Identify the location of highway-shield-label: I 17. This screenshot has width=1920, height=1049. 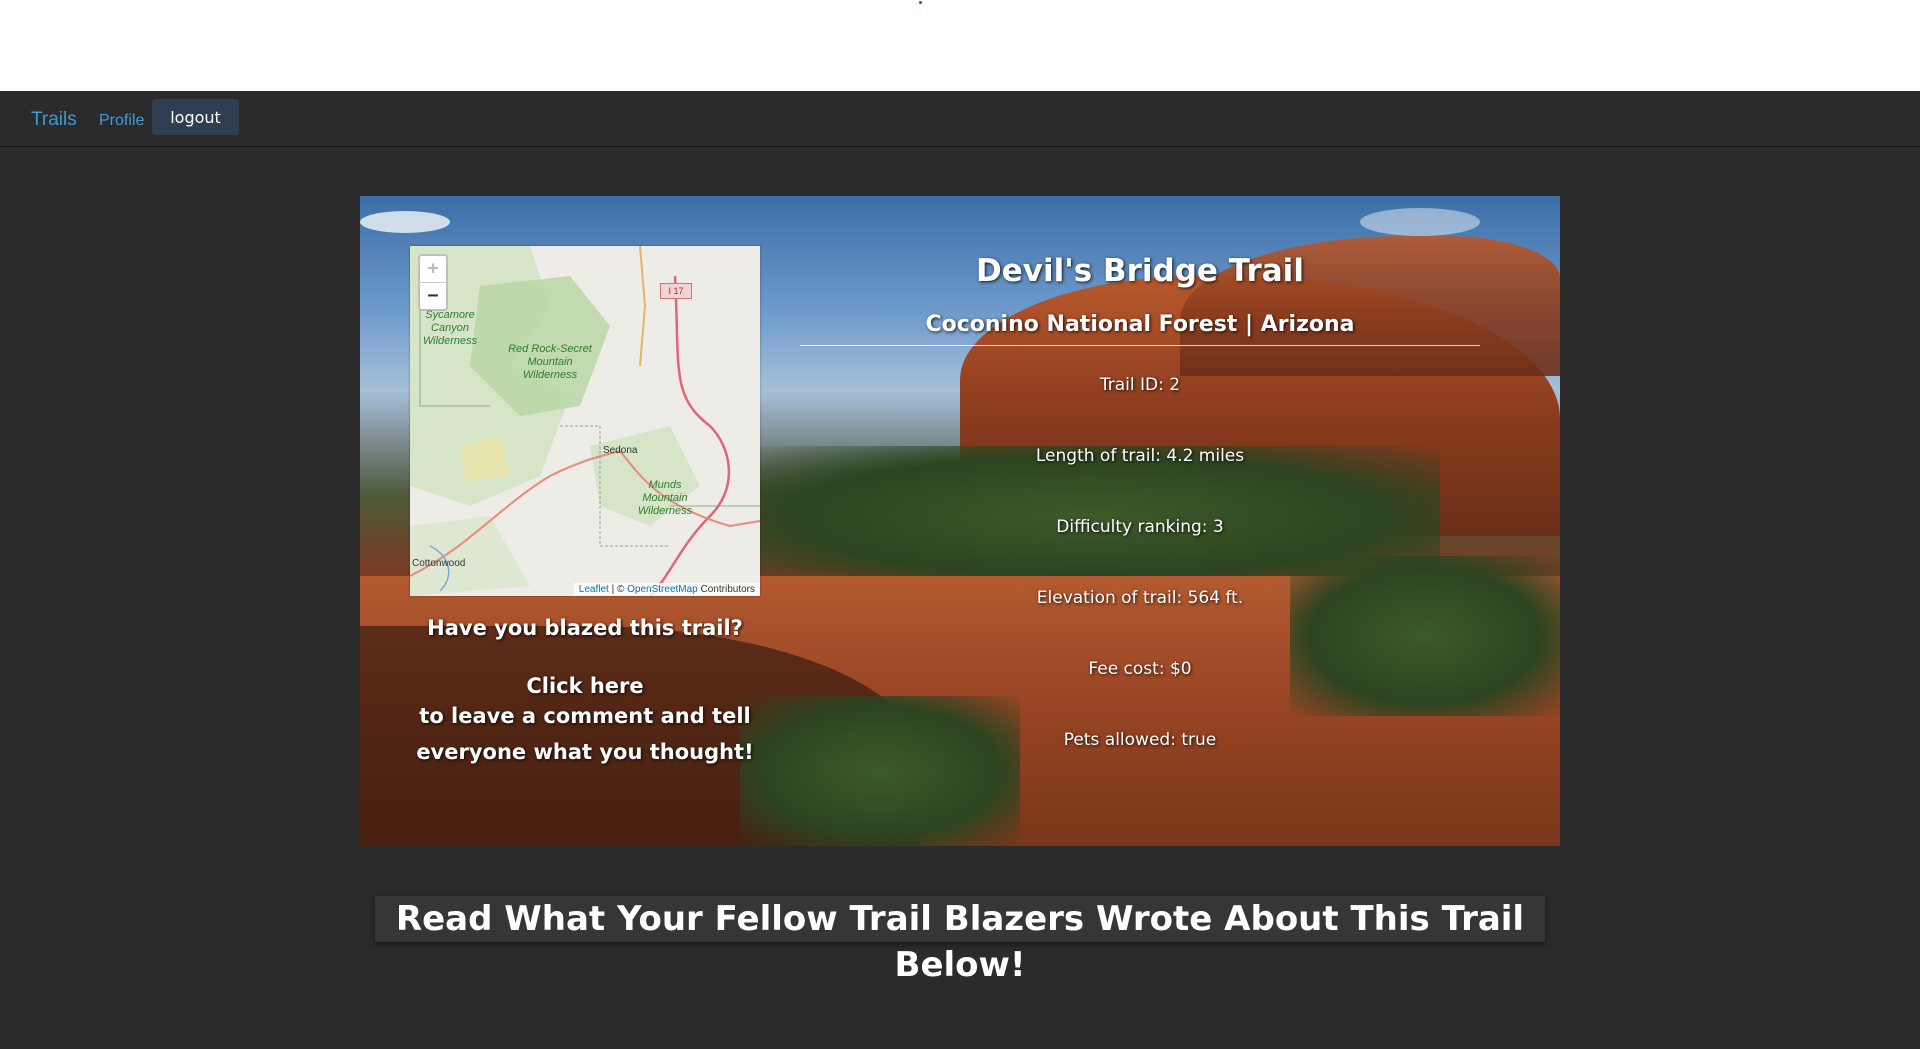
(676, 291).